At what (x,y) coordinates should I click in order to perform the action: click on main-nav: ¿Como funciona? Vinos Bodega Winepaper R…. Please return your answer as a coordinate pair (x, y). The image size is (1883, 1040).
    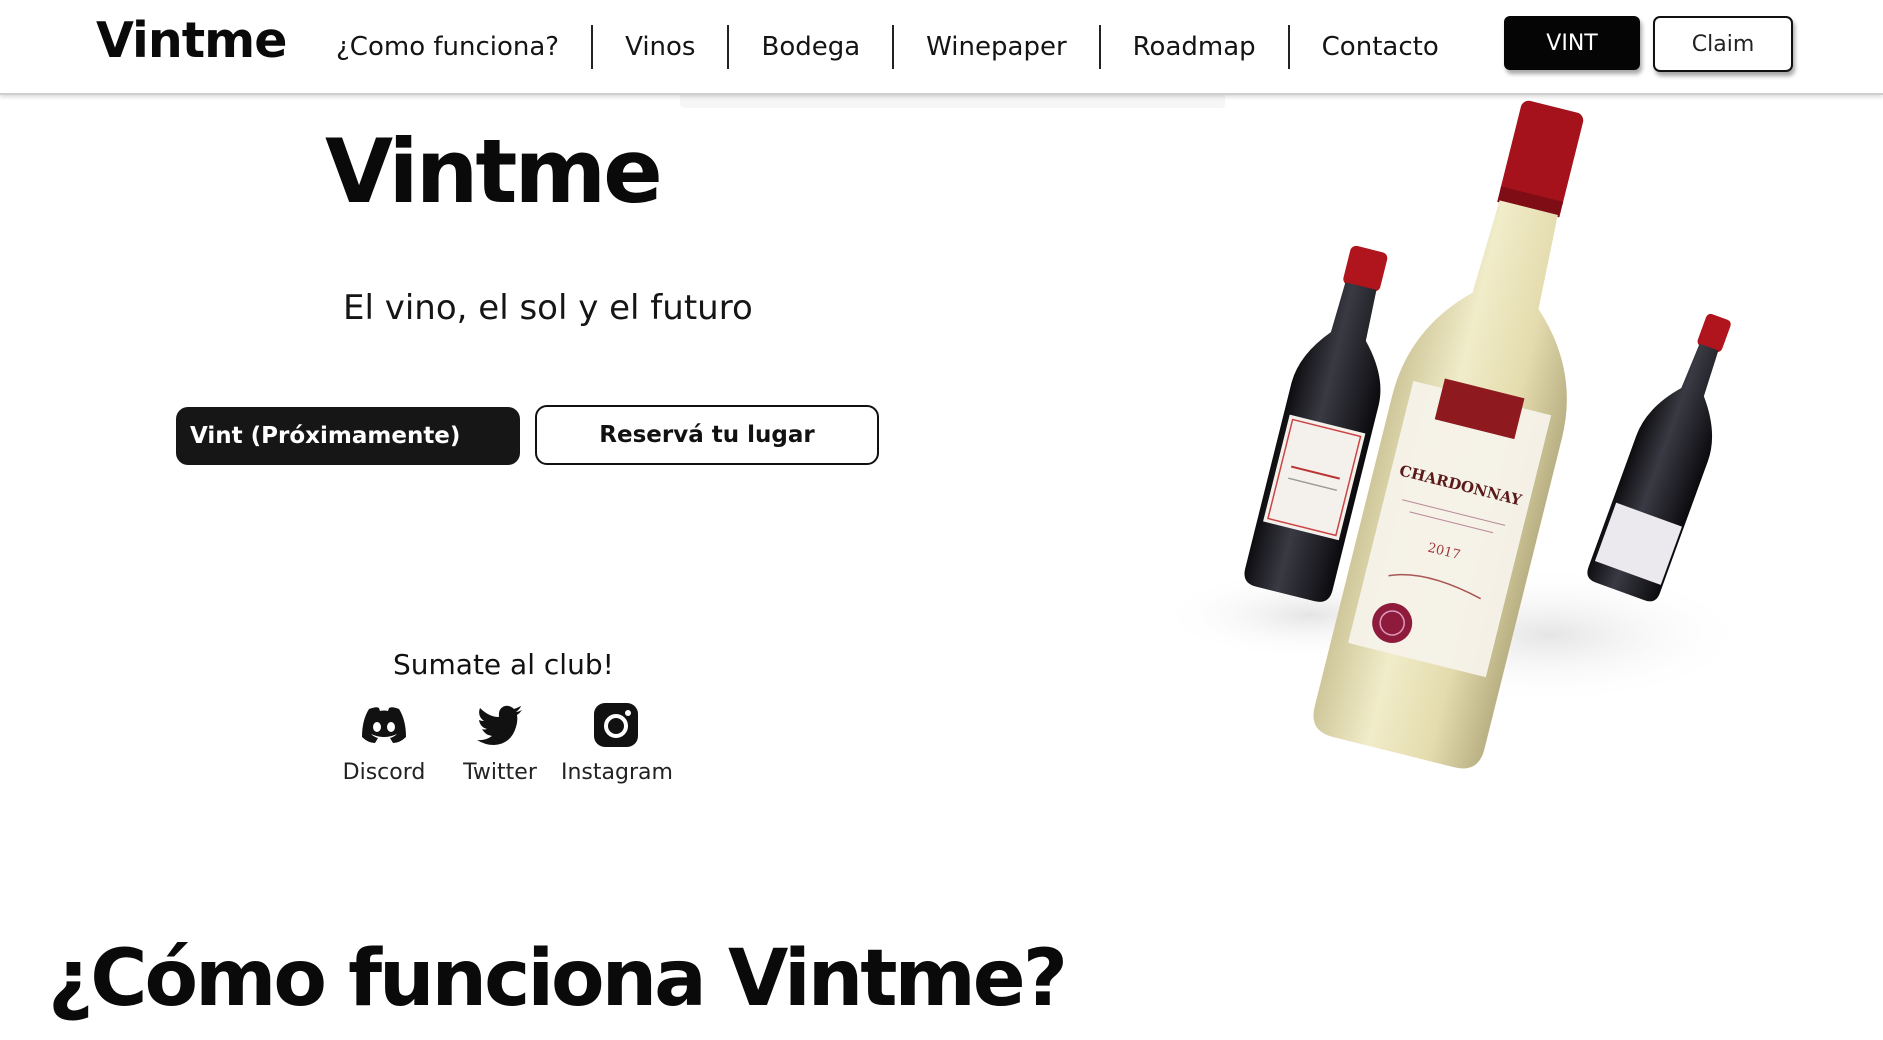
    Looking at the image, I should click on (895, 47).